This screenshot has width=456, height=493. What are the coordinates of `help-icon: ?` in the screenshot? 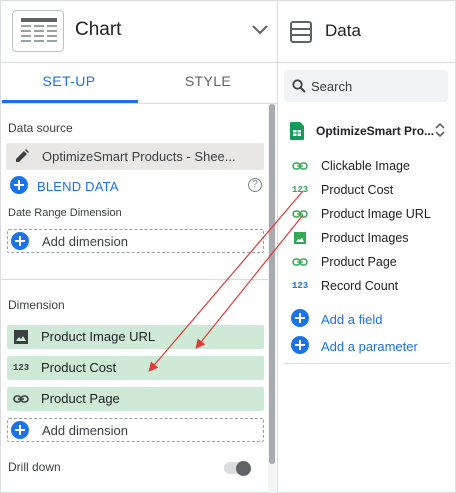 It's located at (255, 185).